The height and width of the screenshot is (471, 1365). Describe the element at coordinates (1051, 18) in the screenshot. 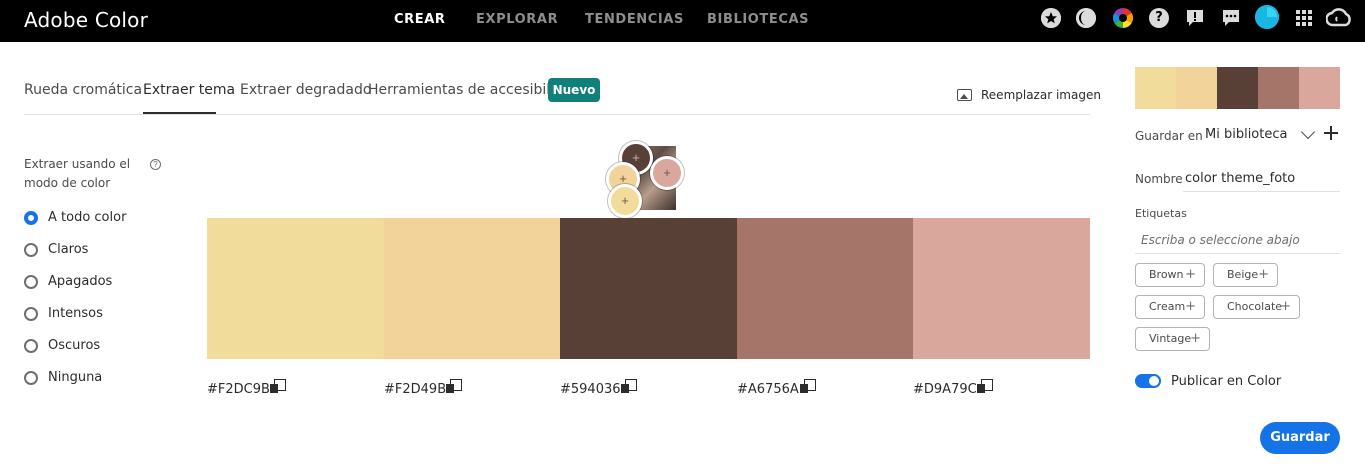

I see `star-icon` at that location.